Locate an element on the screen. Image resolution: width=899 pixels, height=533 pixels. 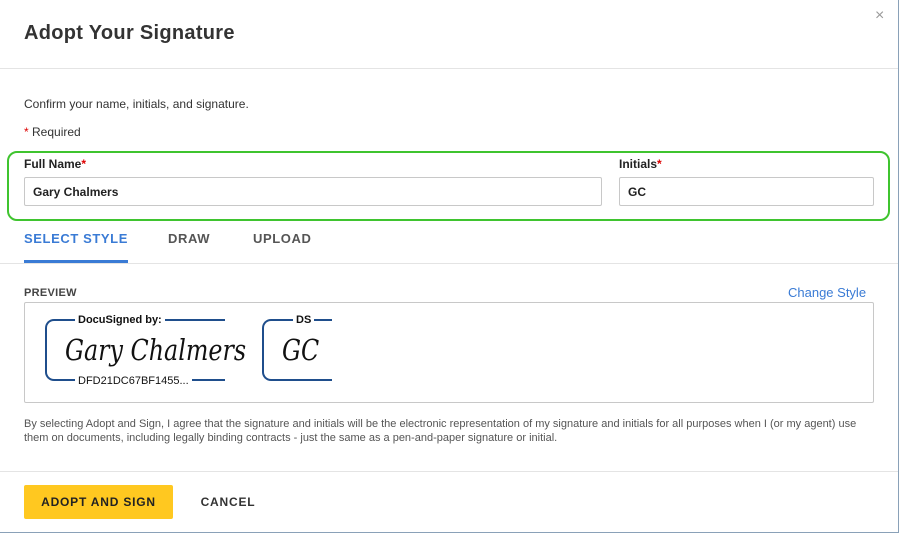
tab-select-style: SELECT STYLE is located at coordinates (76, 238).